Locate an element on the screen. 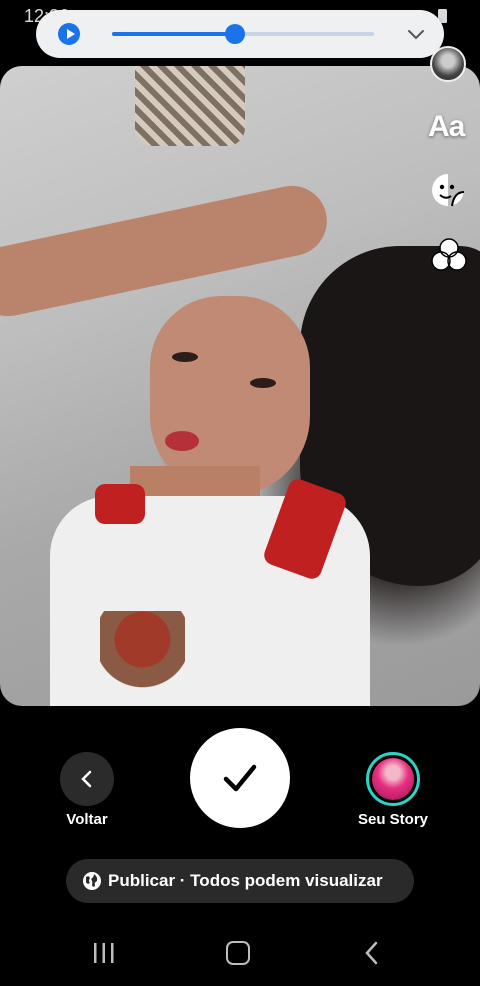 The image size is (480, 986). profile-avatar is located at coordinates (448, 64).